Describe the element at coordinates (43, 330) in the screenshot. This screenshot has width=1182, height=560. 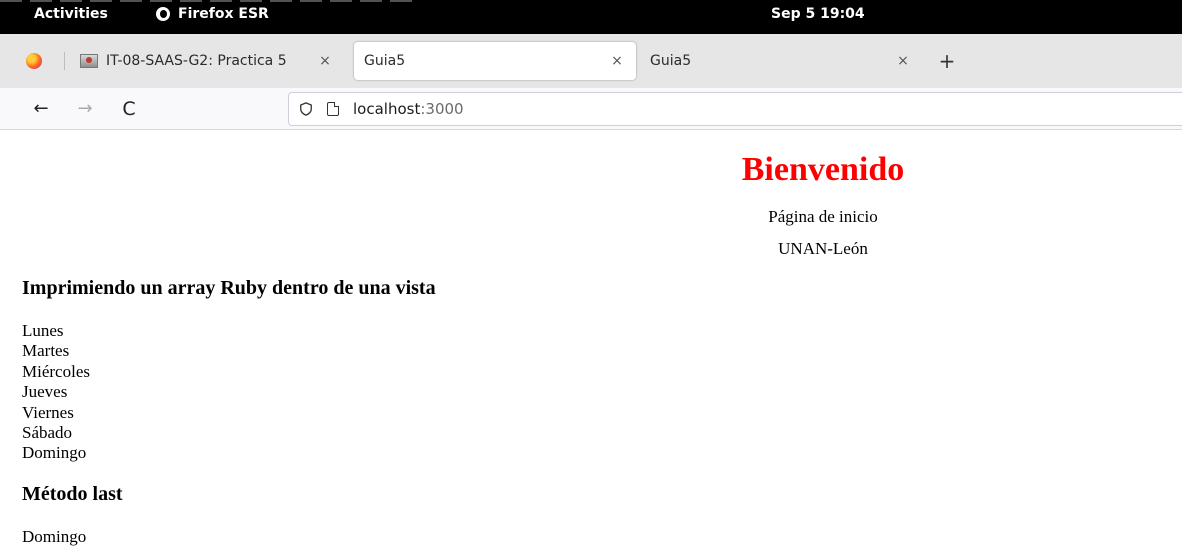
I see `list-item: Lunes` at that location.